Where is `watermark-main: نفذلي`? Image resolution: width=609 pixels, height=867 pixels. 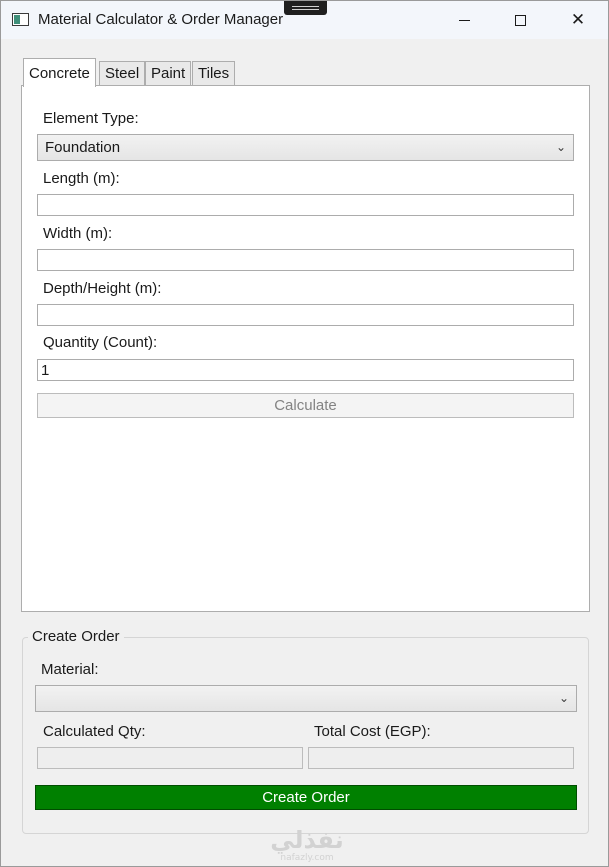
watermark-main: نفذلي is located at coordinates (307, 840).